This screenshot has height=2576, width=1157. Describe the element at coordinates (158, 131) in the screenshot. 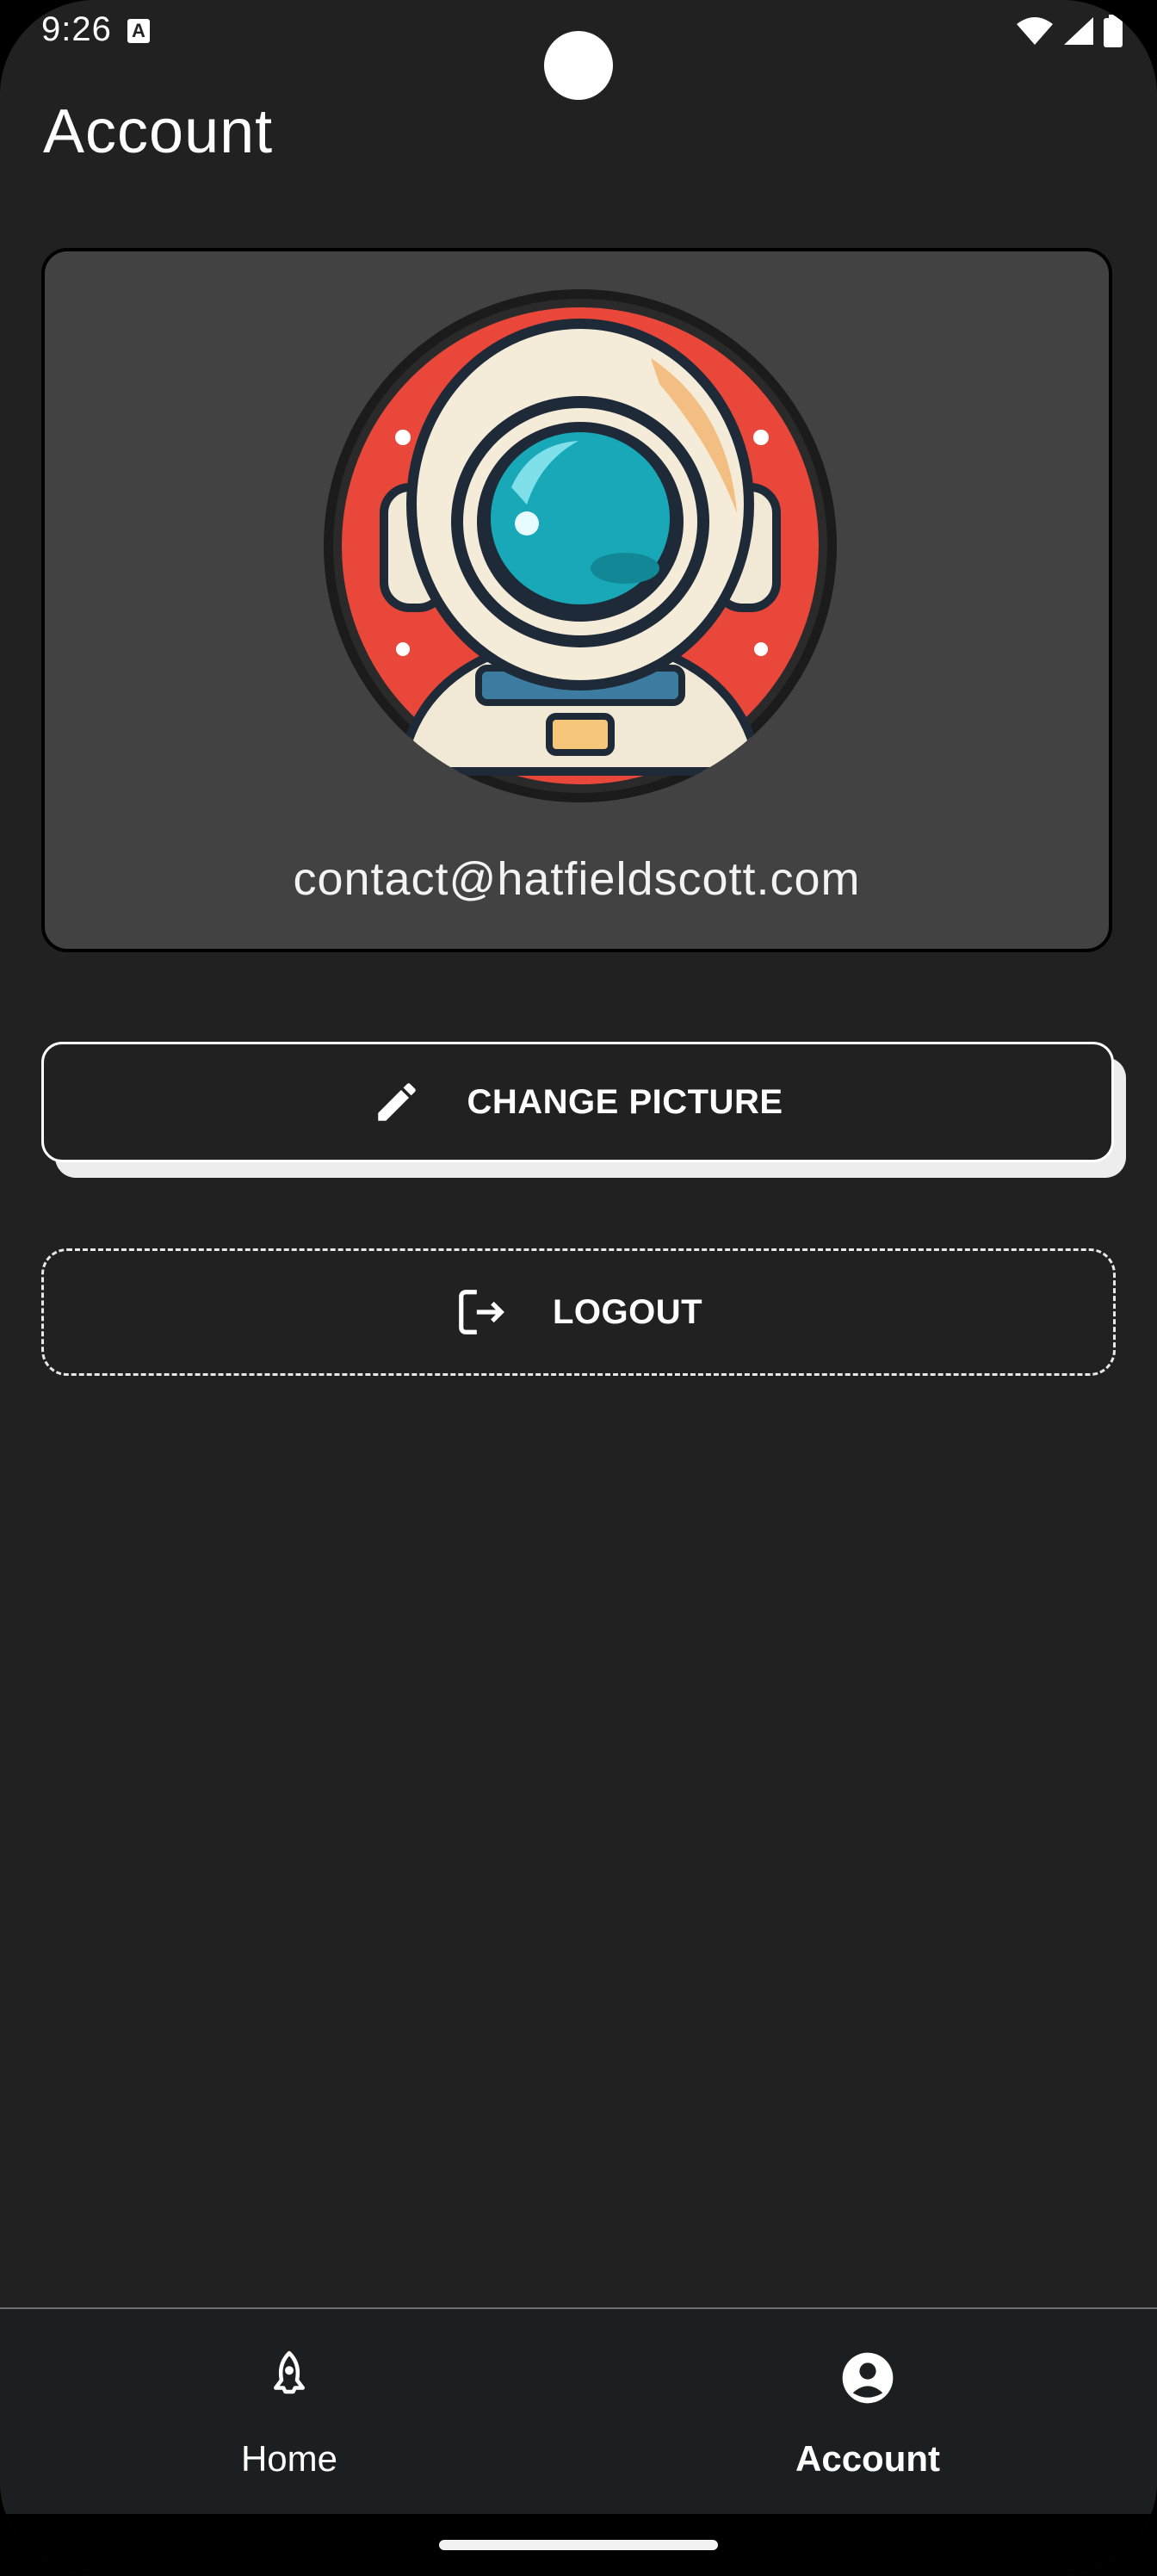

I see `page-title: Account` at that location.